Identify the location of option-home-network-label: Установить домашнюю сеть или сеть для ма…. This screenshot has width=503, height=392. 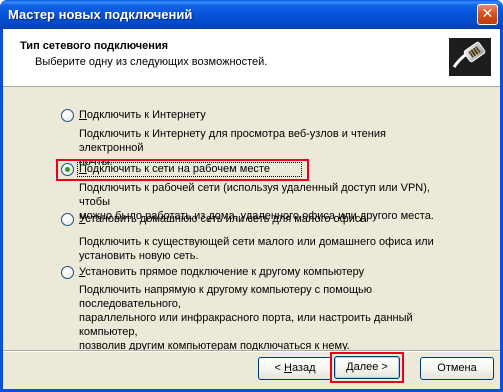
(222, 219).